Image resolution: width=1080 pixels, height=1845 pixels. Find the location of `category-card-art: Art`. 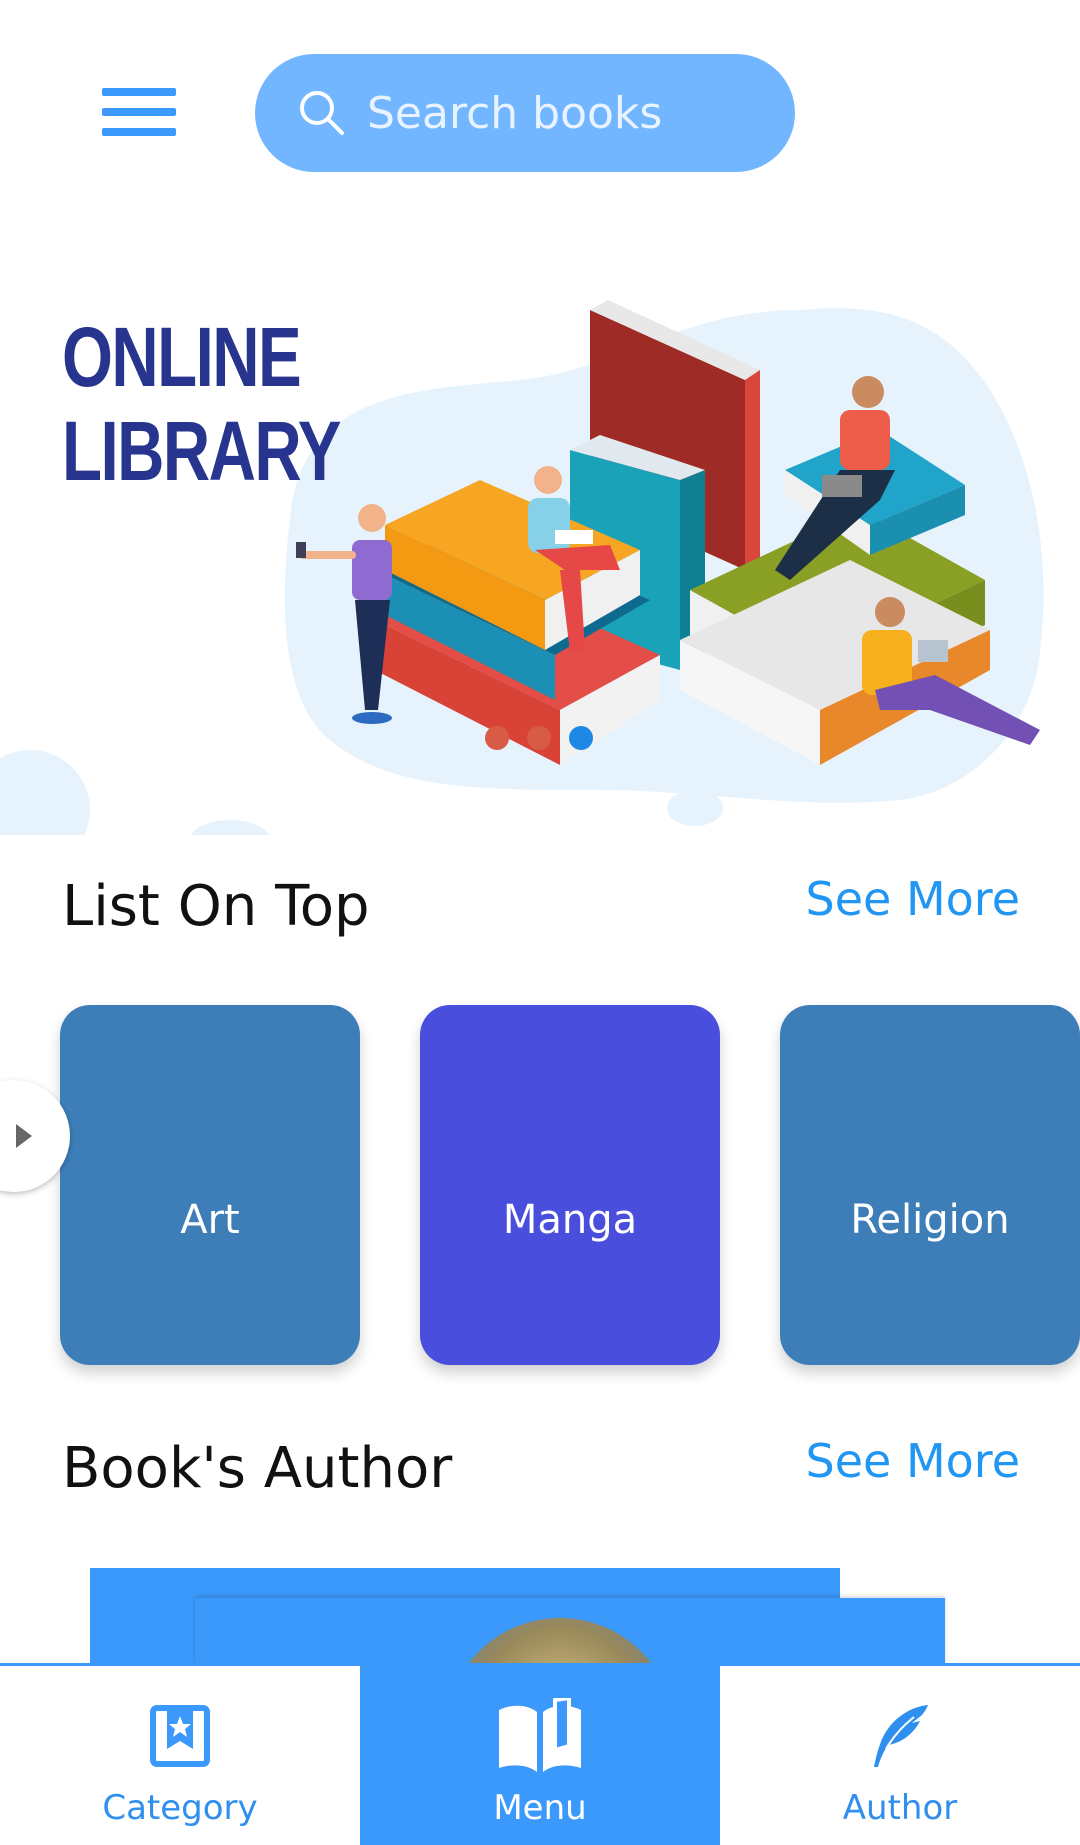

category-card-art: Art is located at coordinates (210, 1185).